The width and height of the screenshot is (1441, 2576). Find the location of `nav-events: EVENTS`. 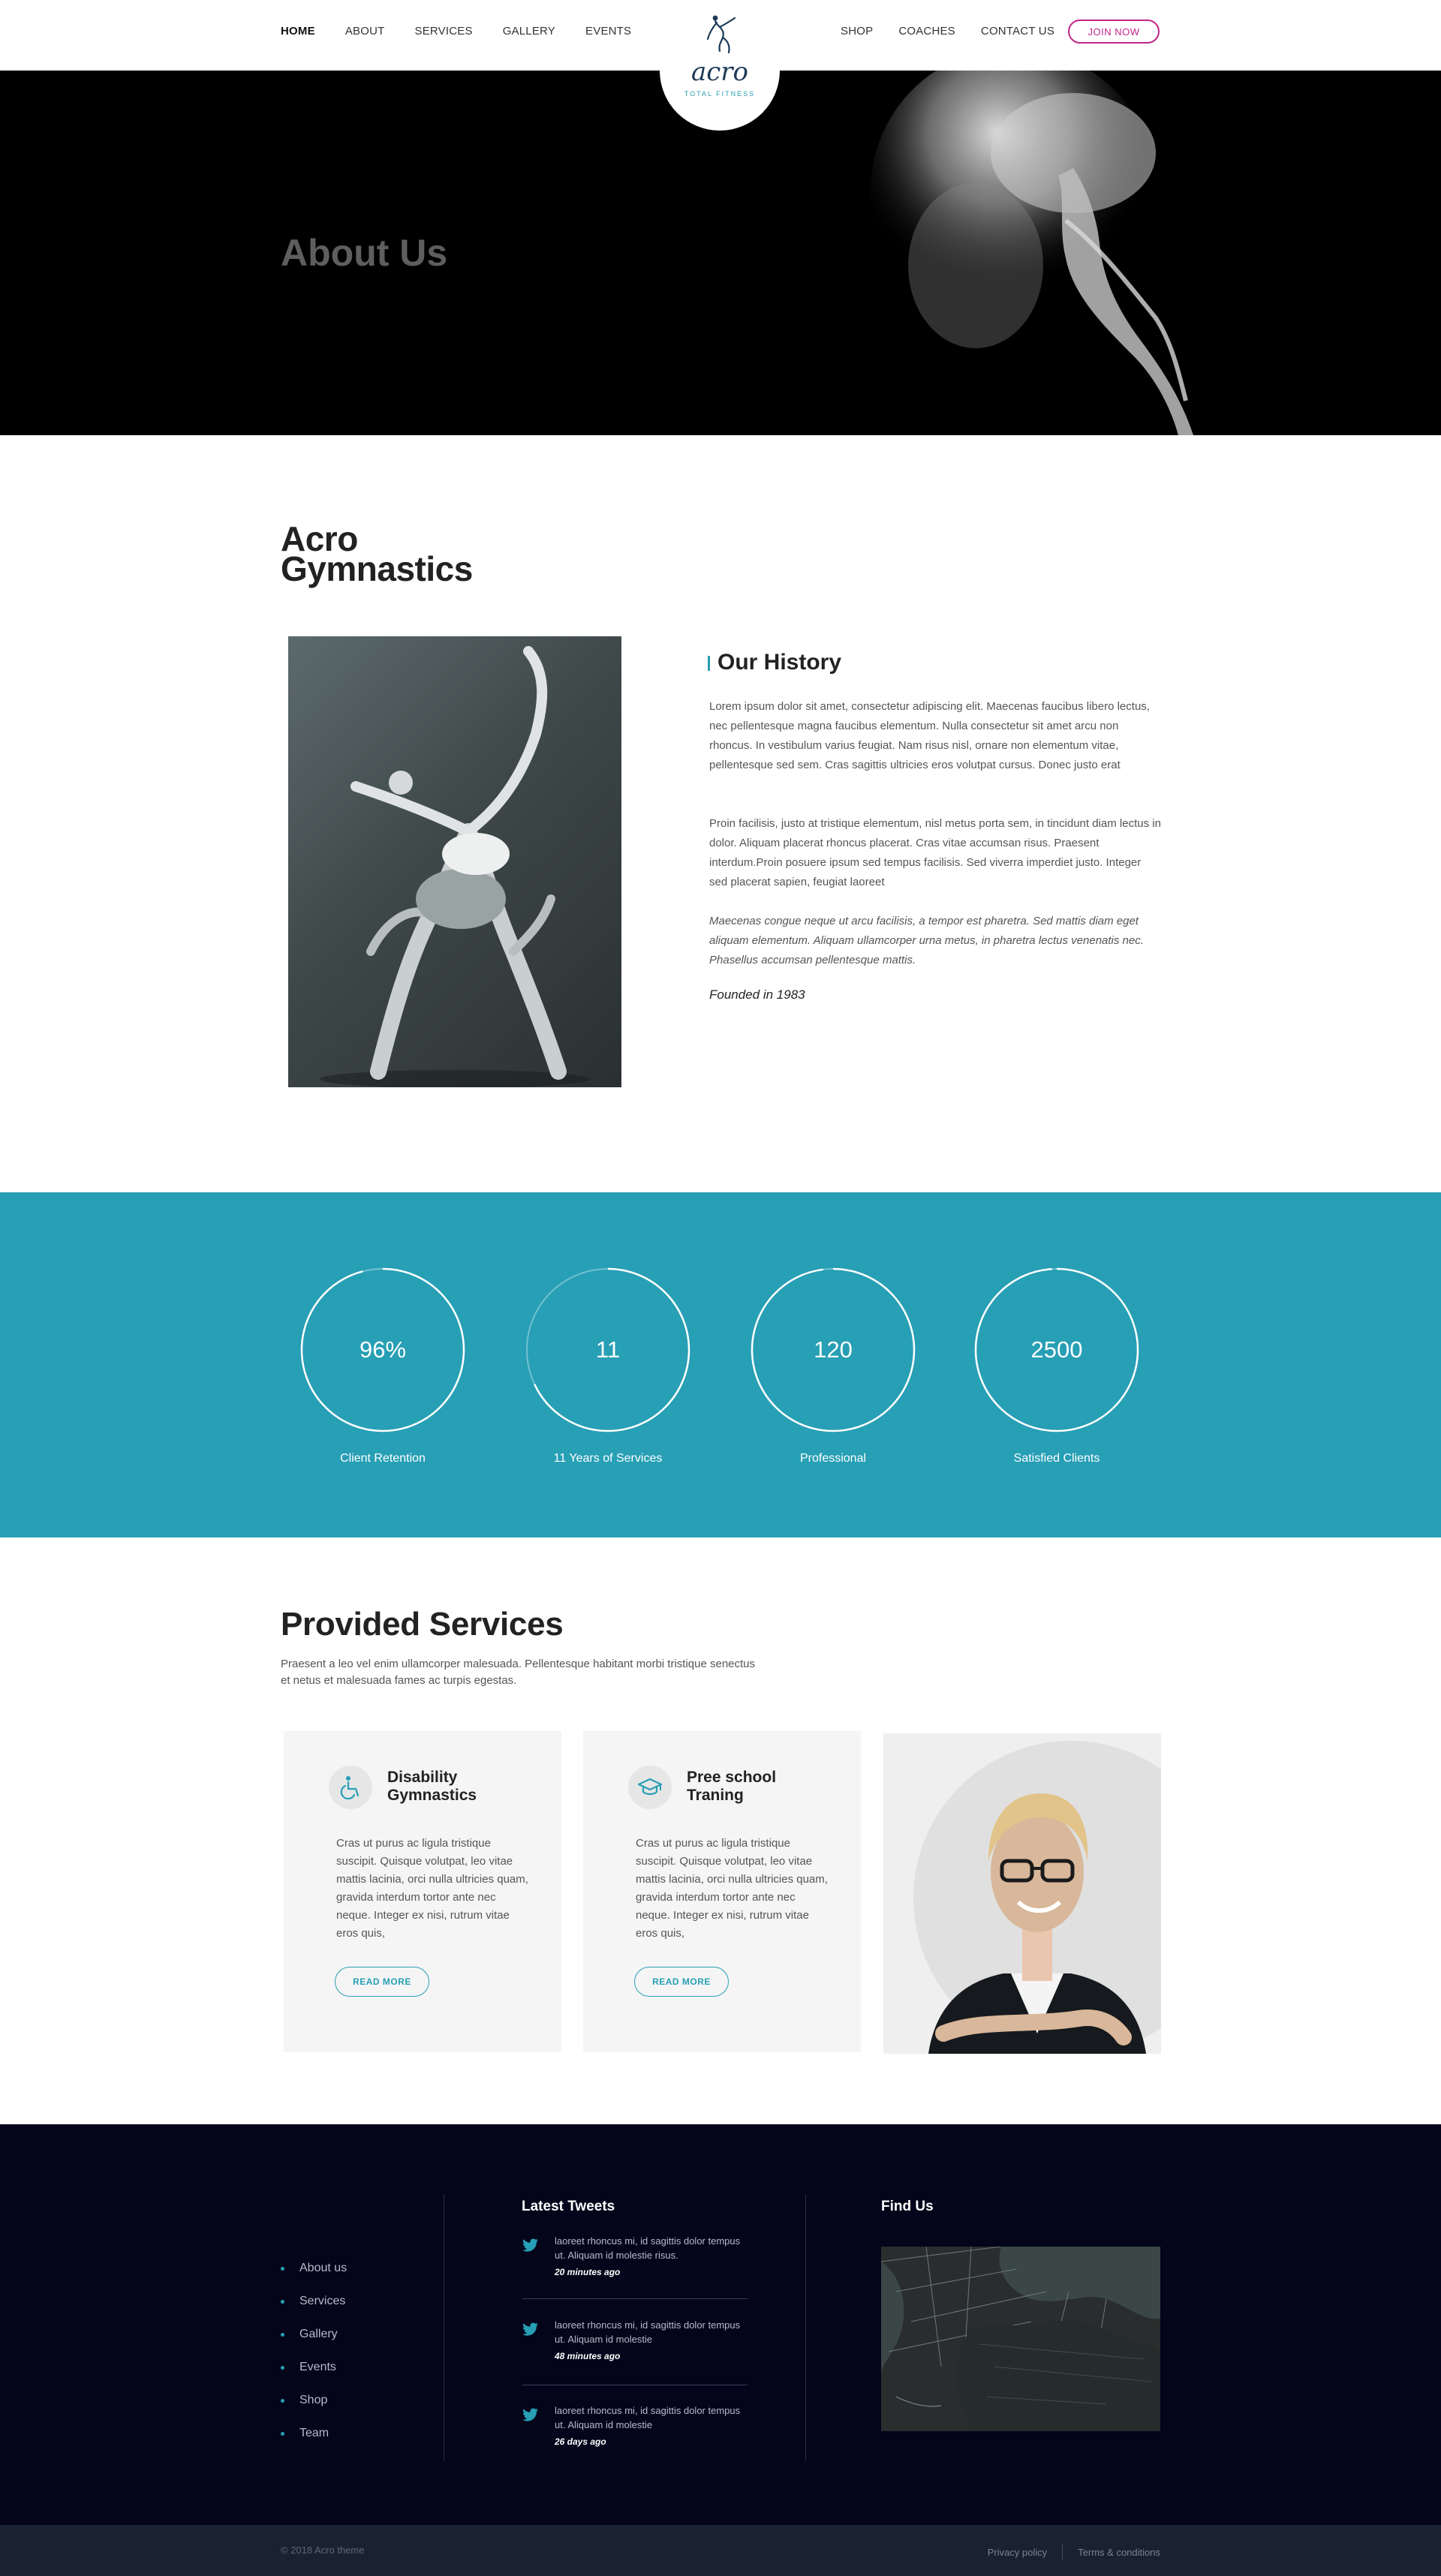

nav-events: EVENTS is located at coordinates (608, 31).